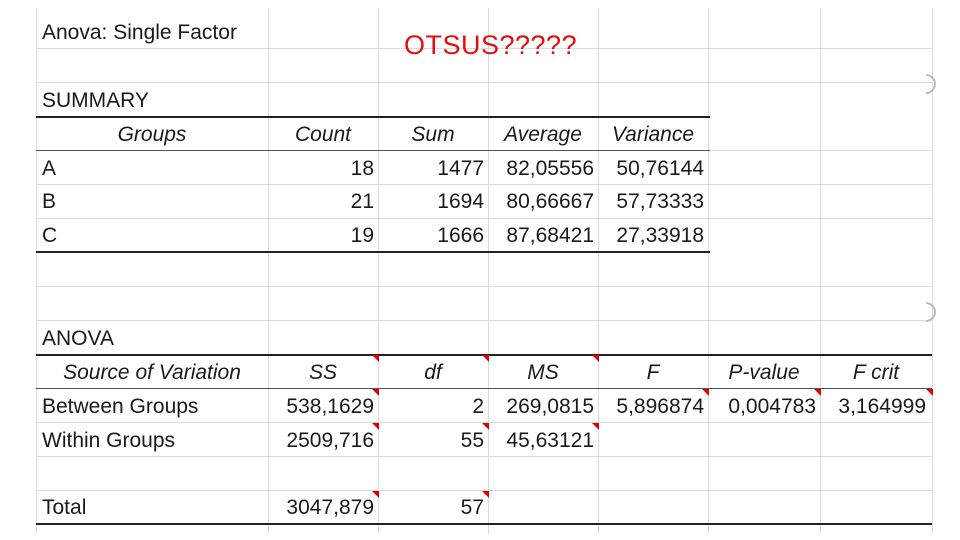 This screenshot has width=960, height=540. What do you see at coordinates (541, 169) in the screenshot?
I see `summary-average: 82,05556` at bounding box center [541, 169].